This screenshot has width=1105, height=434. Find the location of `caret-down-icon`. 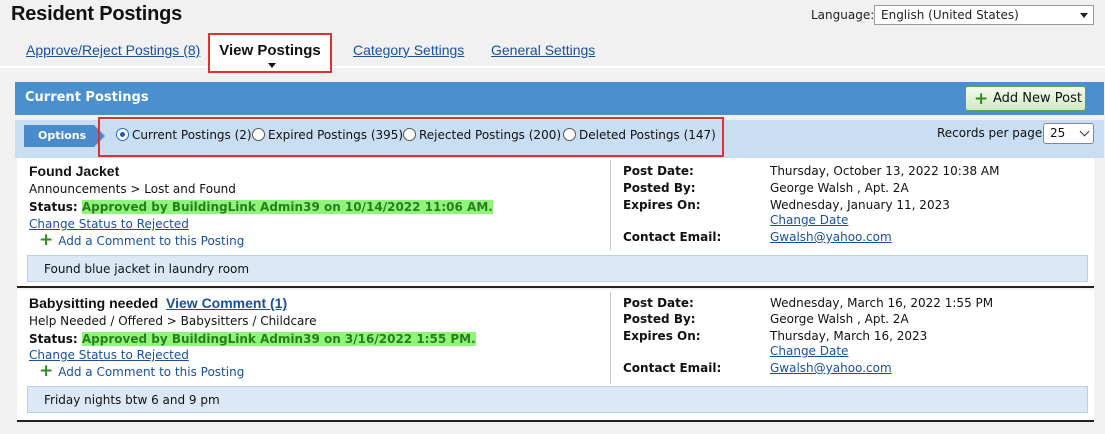

caret-down-icon is located at coordinates (272, 65).